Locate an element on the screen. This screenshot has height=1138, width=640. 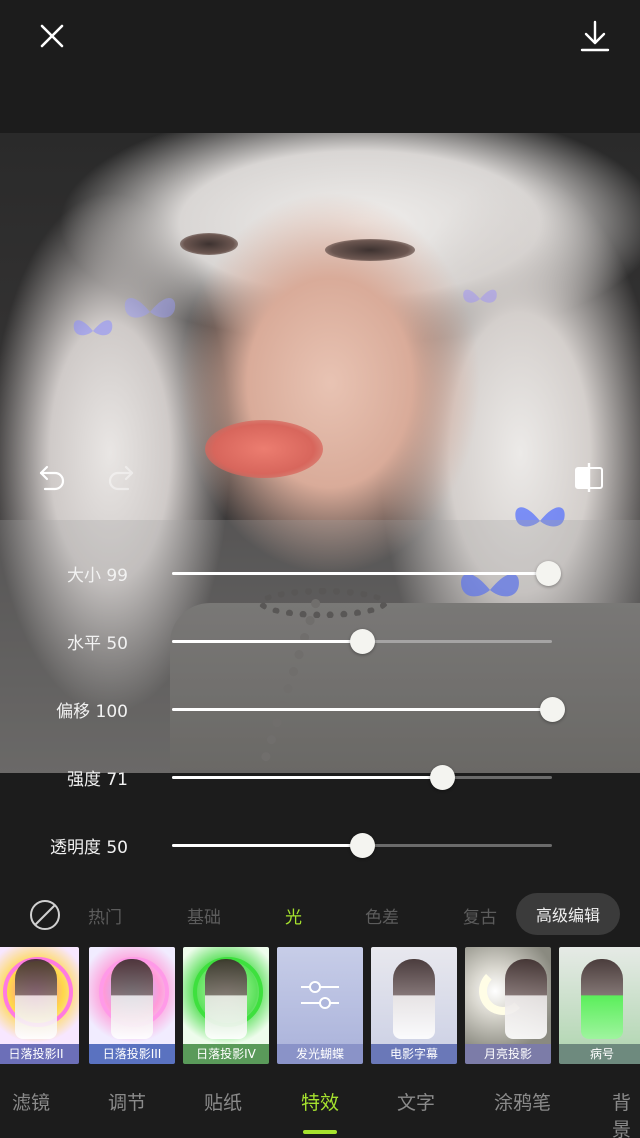
category-tab-retro: 复古 is located at coordinates (480, 915).